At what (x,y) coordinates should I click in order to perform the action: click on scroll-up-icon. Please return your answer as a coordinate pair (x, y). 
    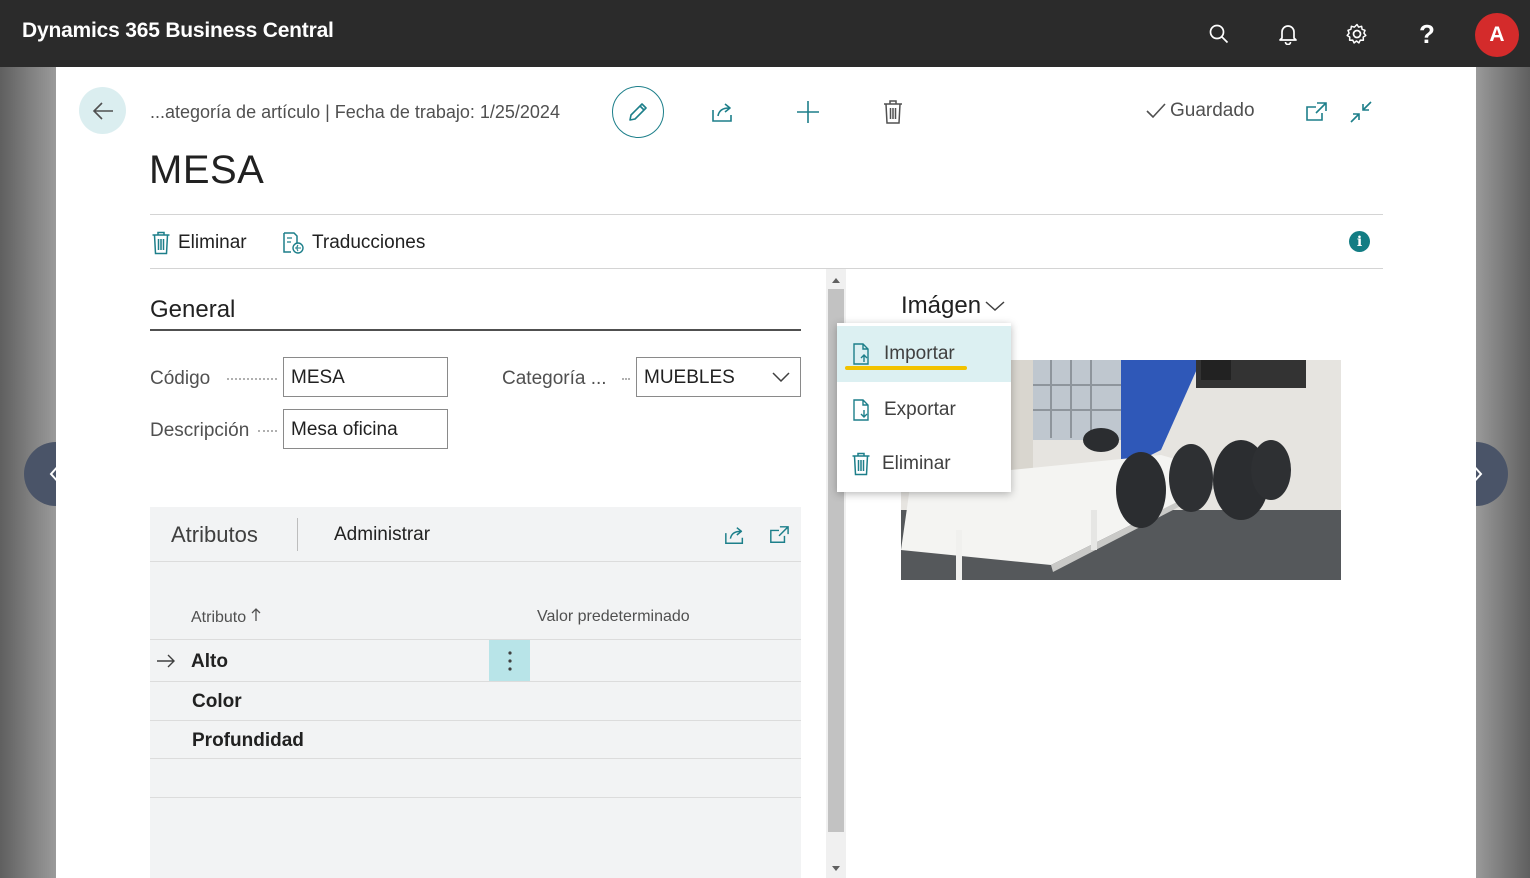
    Looking at the image, I should click on (836, 280).